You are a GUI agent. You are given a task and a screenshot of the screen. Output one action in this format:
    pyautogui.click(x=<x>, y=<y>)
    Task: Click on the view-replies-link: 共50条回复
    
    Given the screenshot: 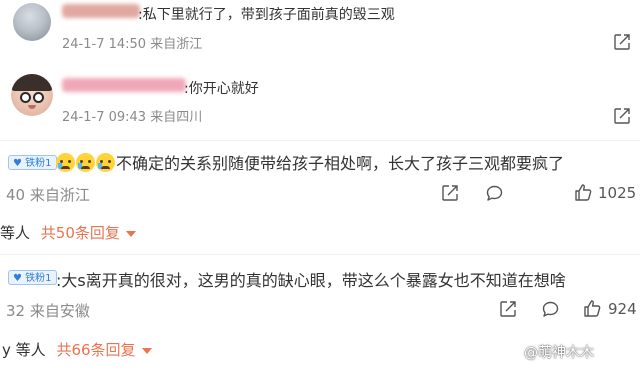 What is the action you would take?
    pyautogui.click(x=80, y=233)
    